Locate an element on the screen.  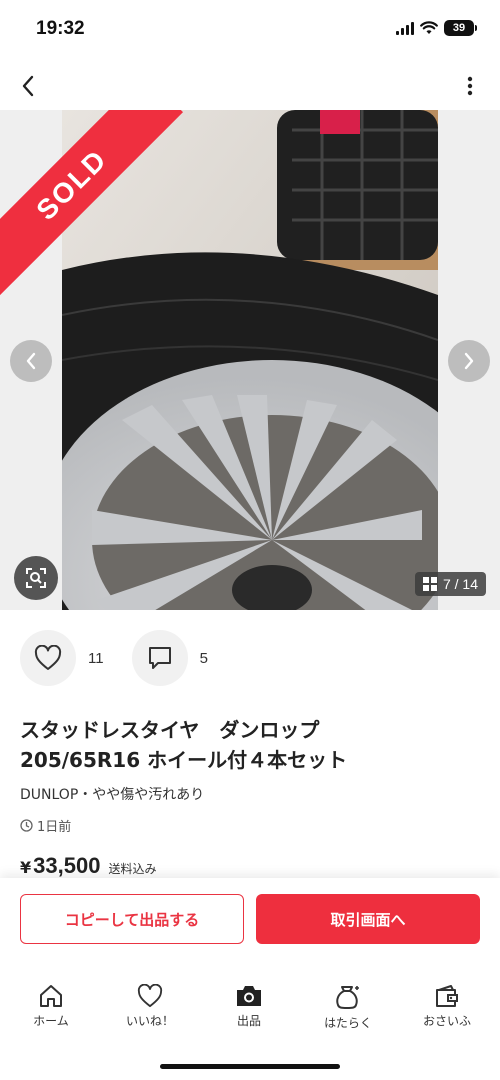
image-search-icon is located at coordinates (36, 578).